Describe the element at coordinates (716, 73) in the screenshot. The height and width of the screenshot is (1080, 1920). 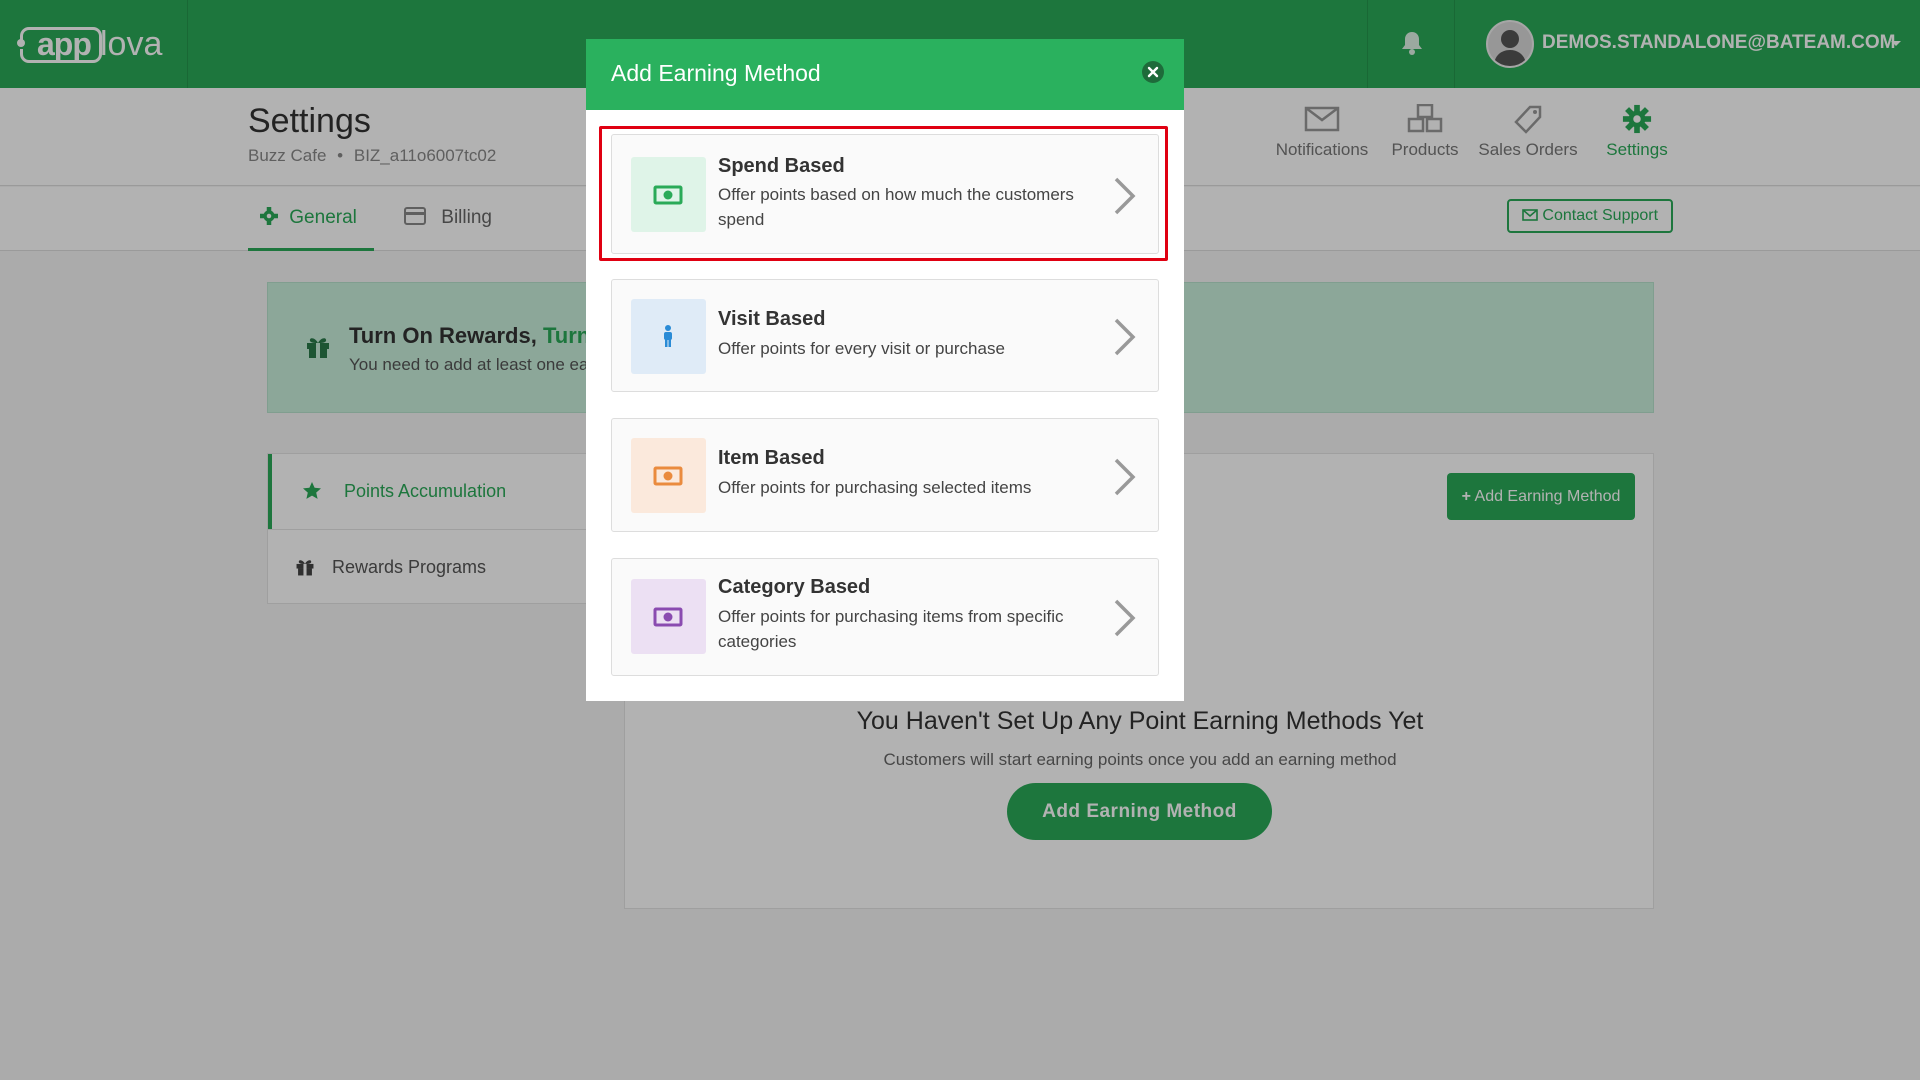
I see `modal-title: Add Earning Method` at that location.